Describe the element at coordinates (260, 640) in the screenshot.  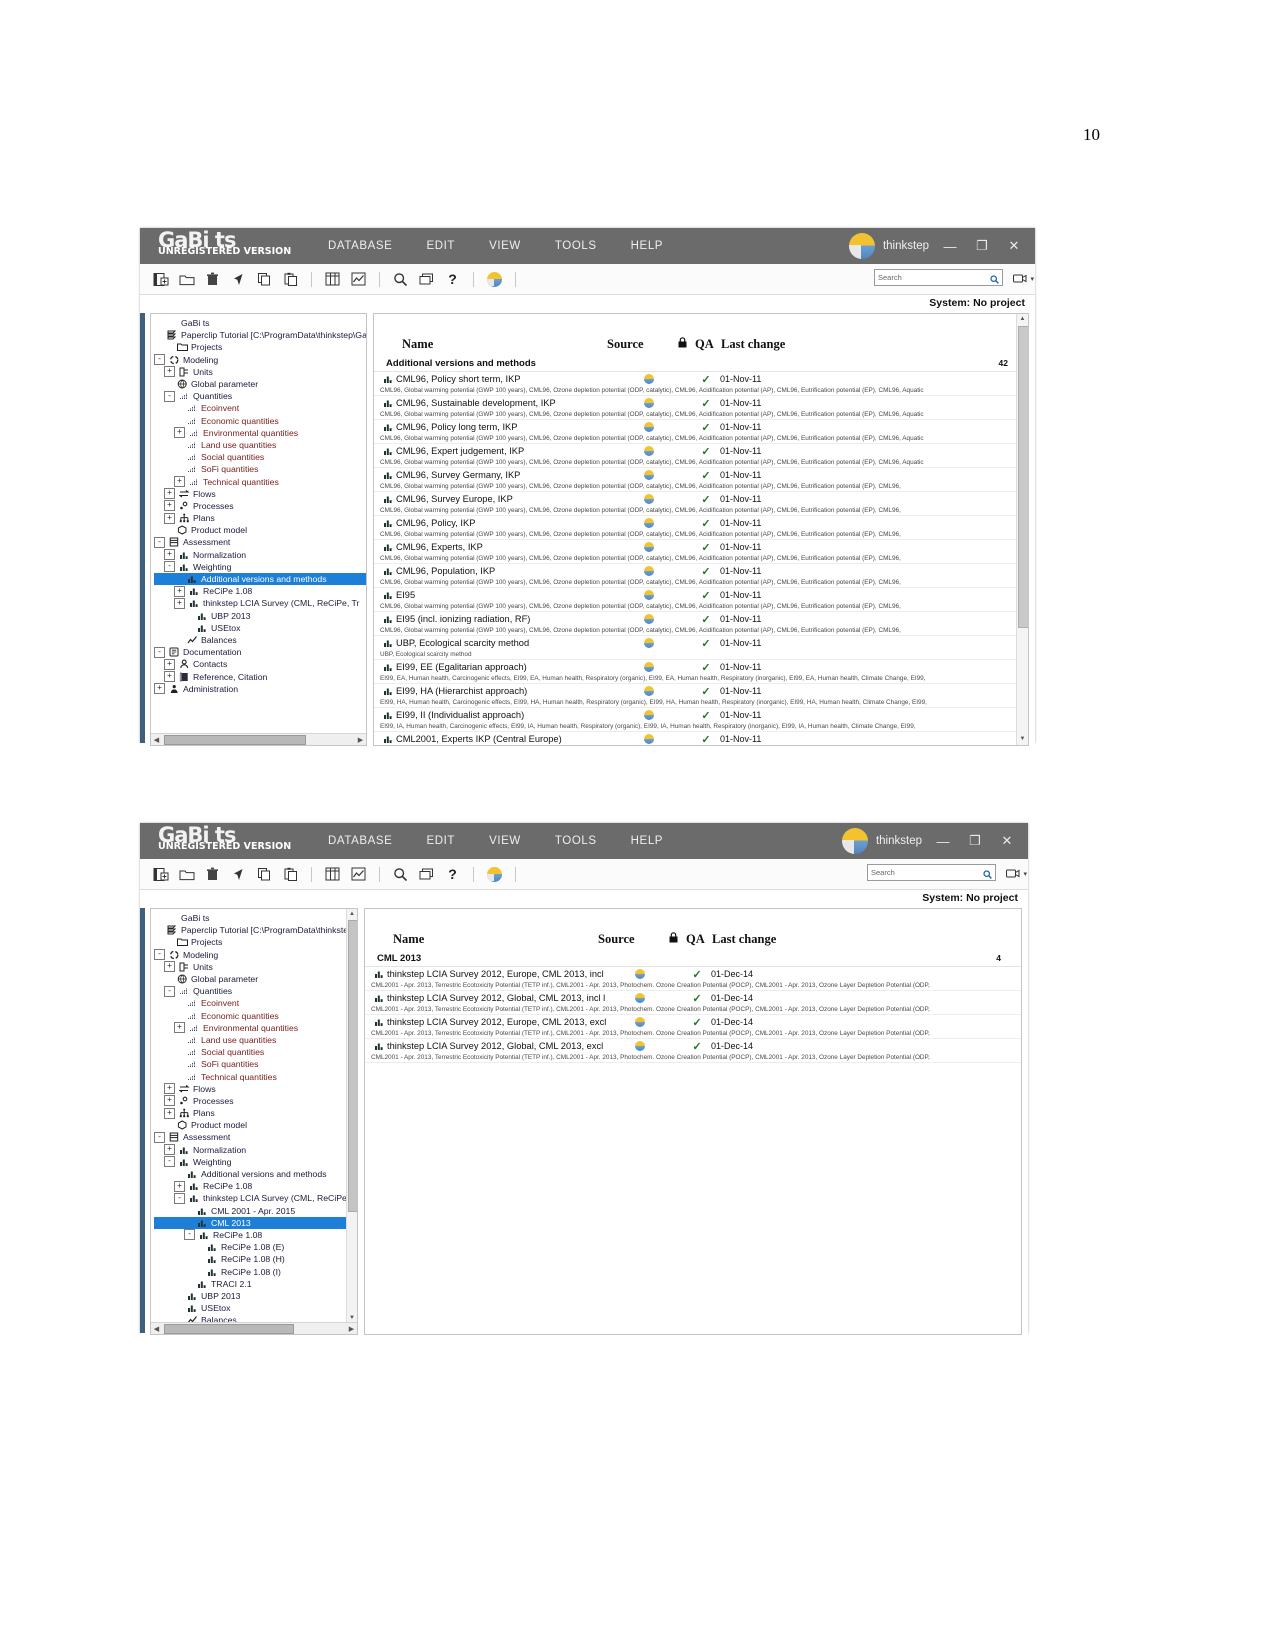
I see `tree-item: Balances` at that location.